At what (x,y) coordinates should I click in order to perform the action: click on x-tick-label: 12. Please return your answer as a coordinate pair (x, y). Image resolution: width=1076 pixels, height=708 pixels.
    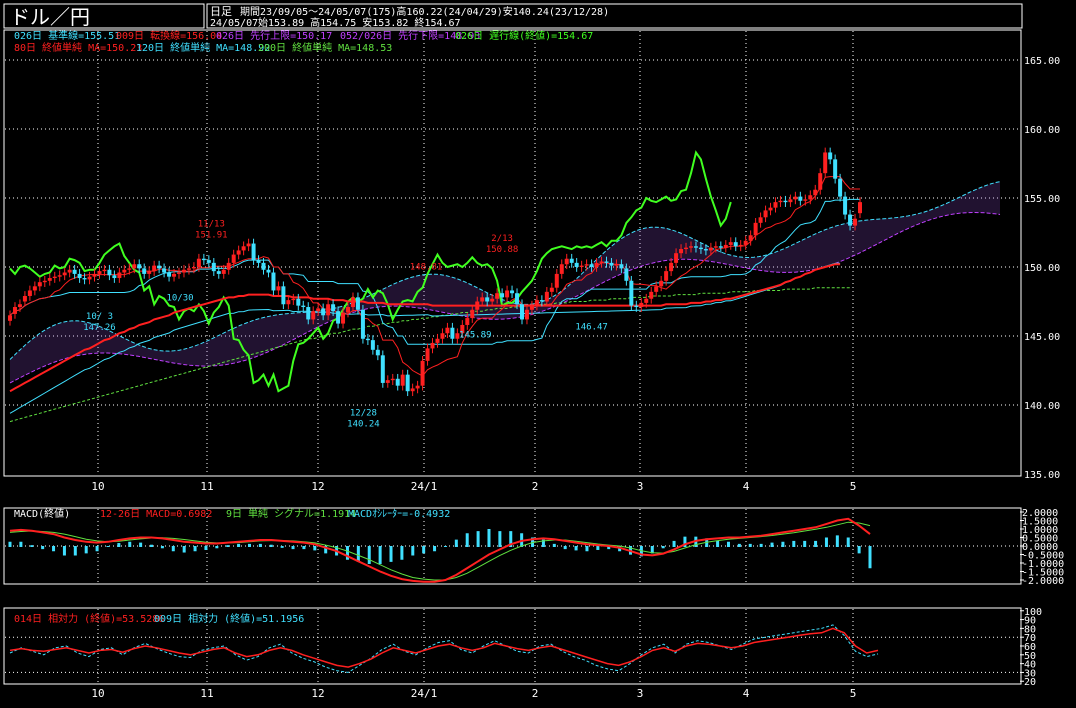
    Looking at the image, I should click on (317, 486).